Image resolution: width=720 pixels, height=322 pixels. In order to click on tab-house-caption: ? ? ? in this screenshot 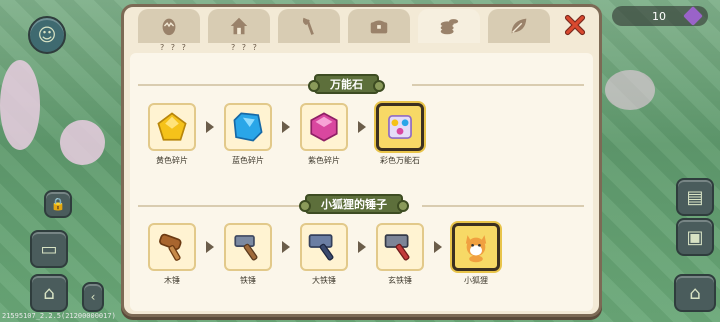, I will do `click(245, 47)`.